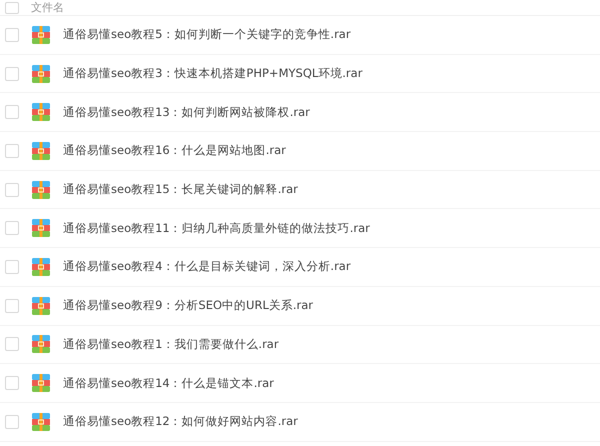  I want to click on file-name: 通俗易懂seo教程5：如何判断一个关键字的竞争性.rar, so click(207, 34).